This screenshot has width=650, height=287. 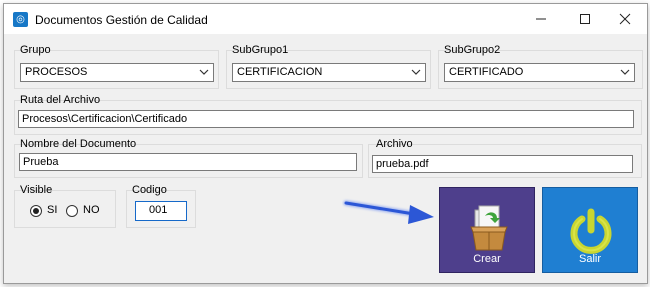 I want to click on crear-button: Crear, so click(x=487, y=230).